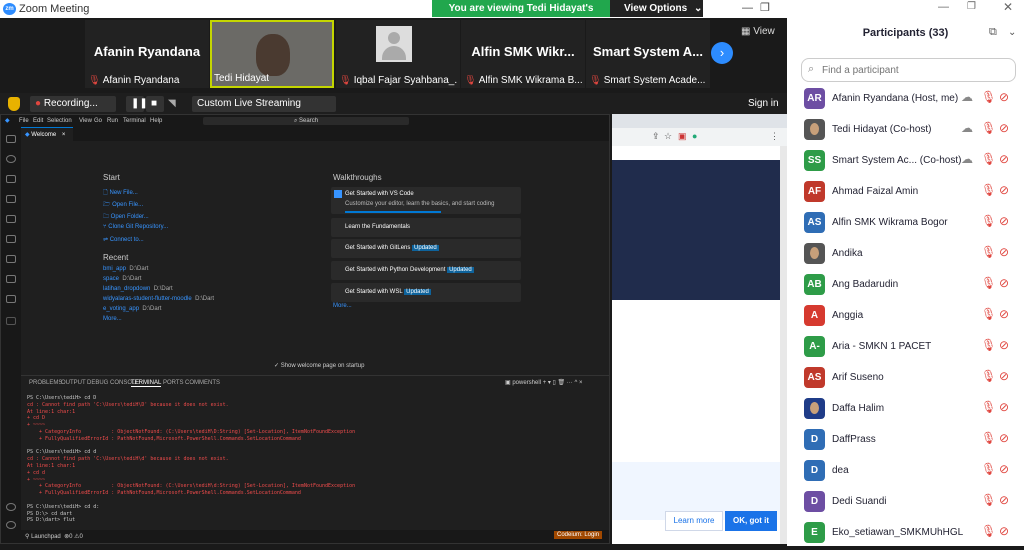  I want to click on menu-edit: Edit, so click(38, 121).